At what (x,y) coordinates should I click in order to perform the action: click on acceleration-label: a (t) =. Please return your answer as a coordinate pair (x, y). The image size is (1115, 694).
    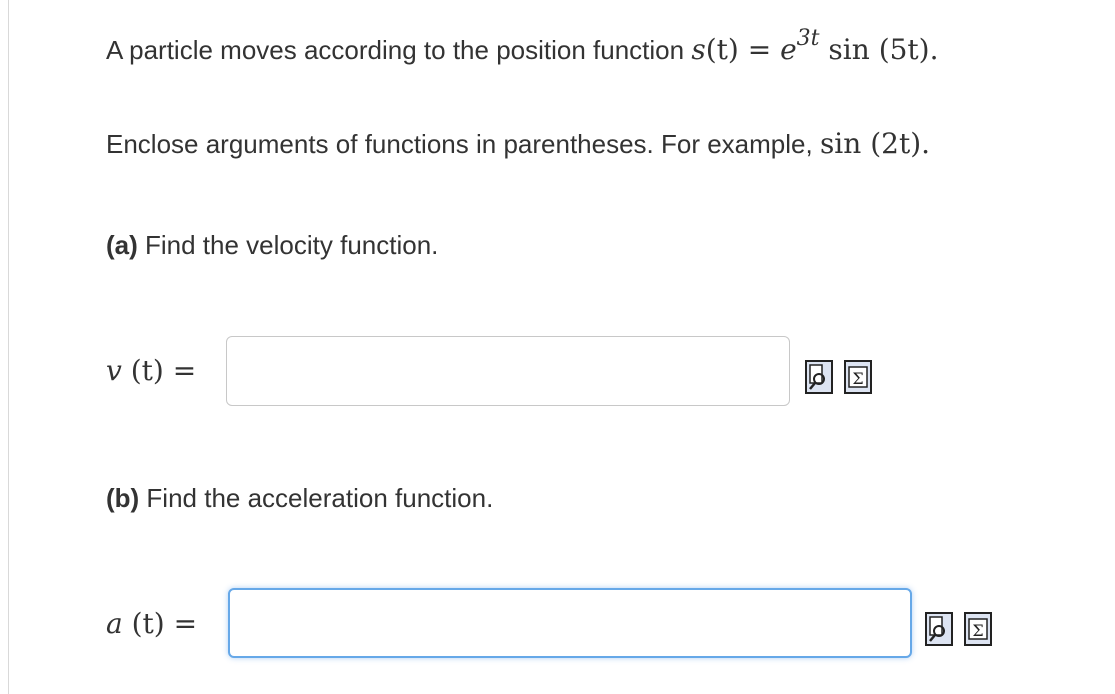
    Looking at the image, I should click on (152, 623).